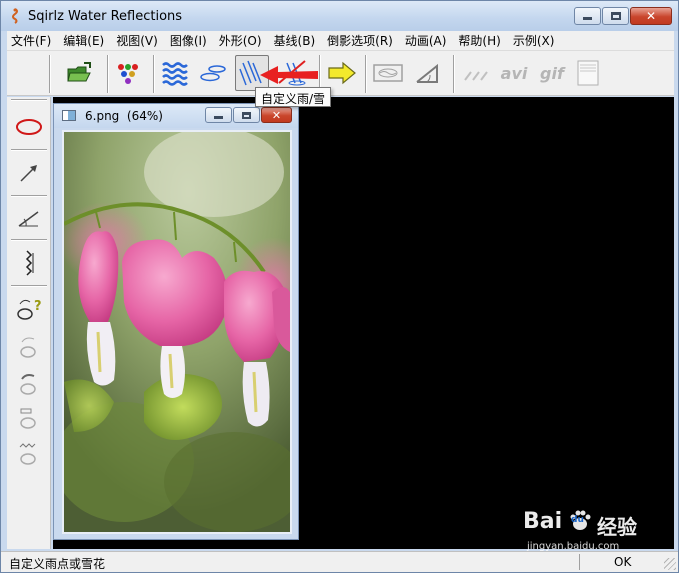 Image resolution: width=679 pixels, height=573 pixels. I want to click on resize-grip, so click(670, 564).